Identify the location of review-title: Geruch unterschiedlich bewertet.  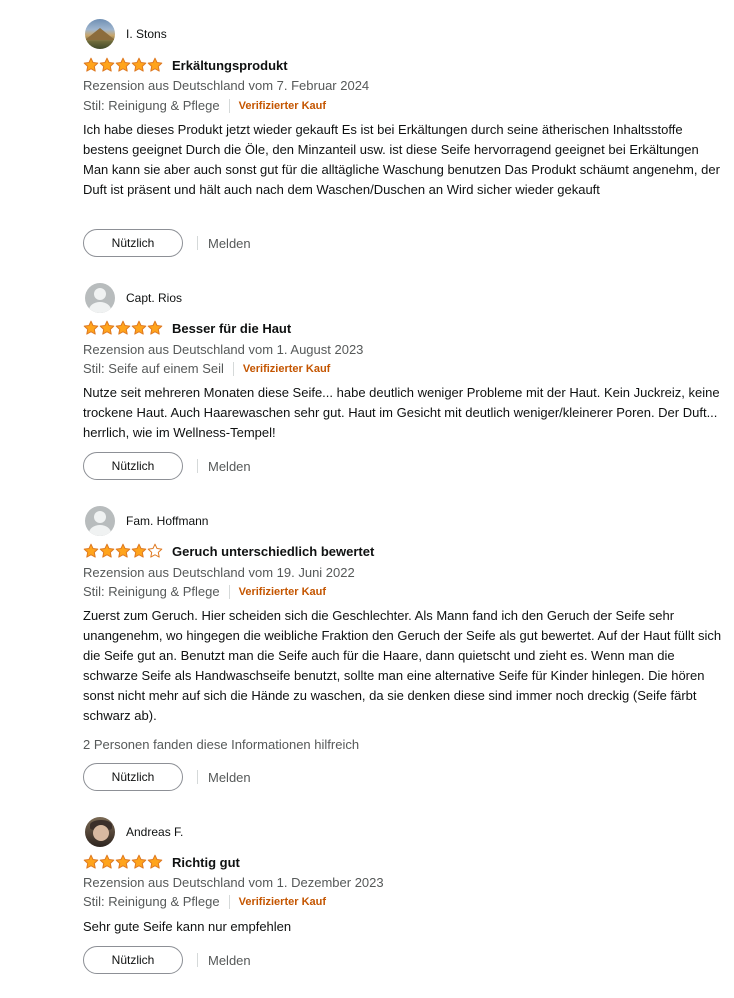
(273, 551).